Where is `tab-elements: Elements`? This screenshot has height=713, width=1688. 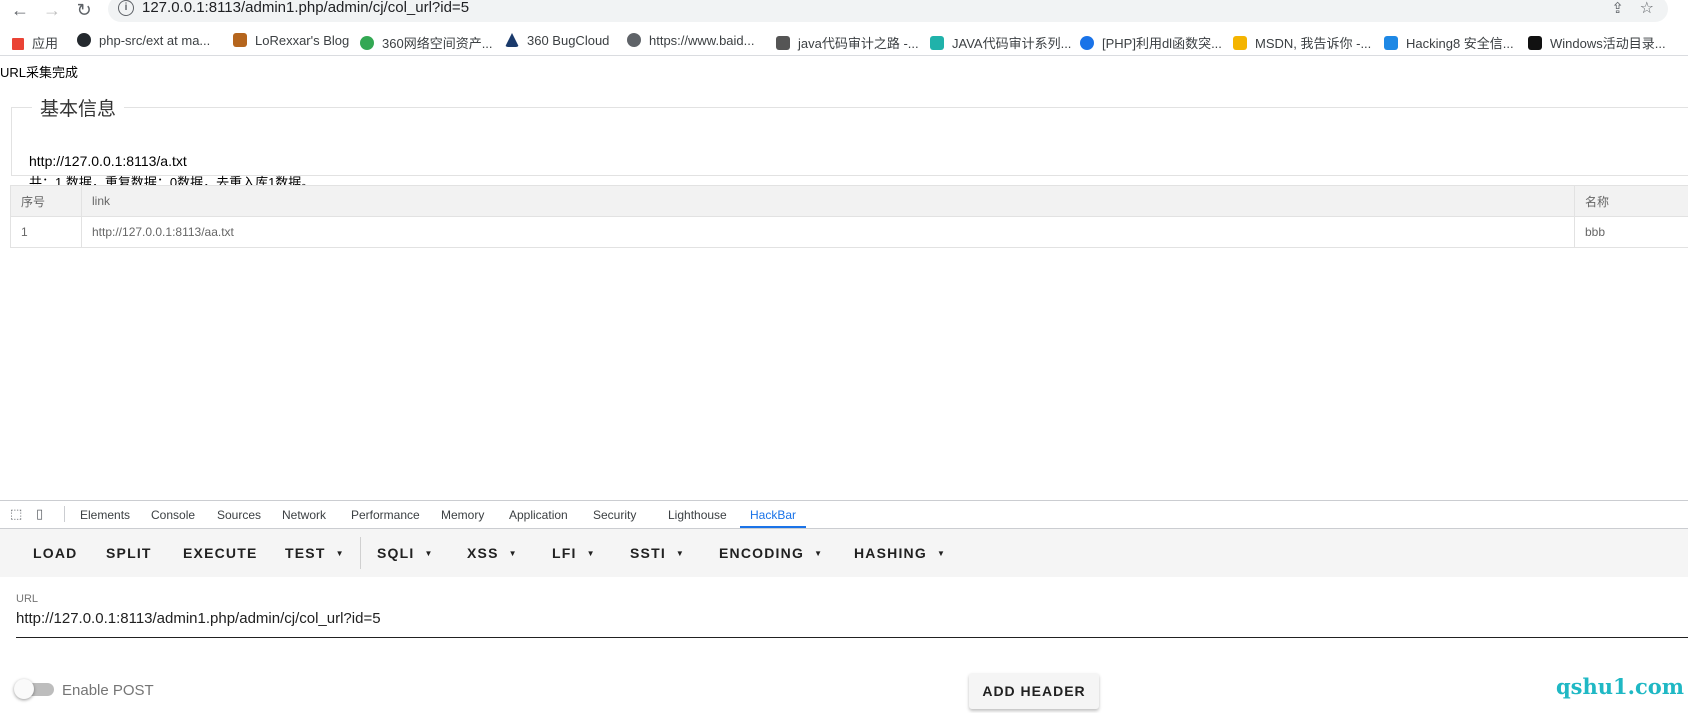
tab-elements: Elements is located at coordinates (105, 515).